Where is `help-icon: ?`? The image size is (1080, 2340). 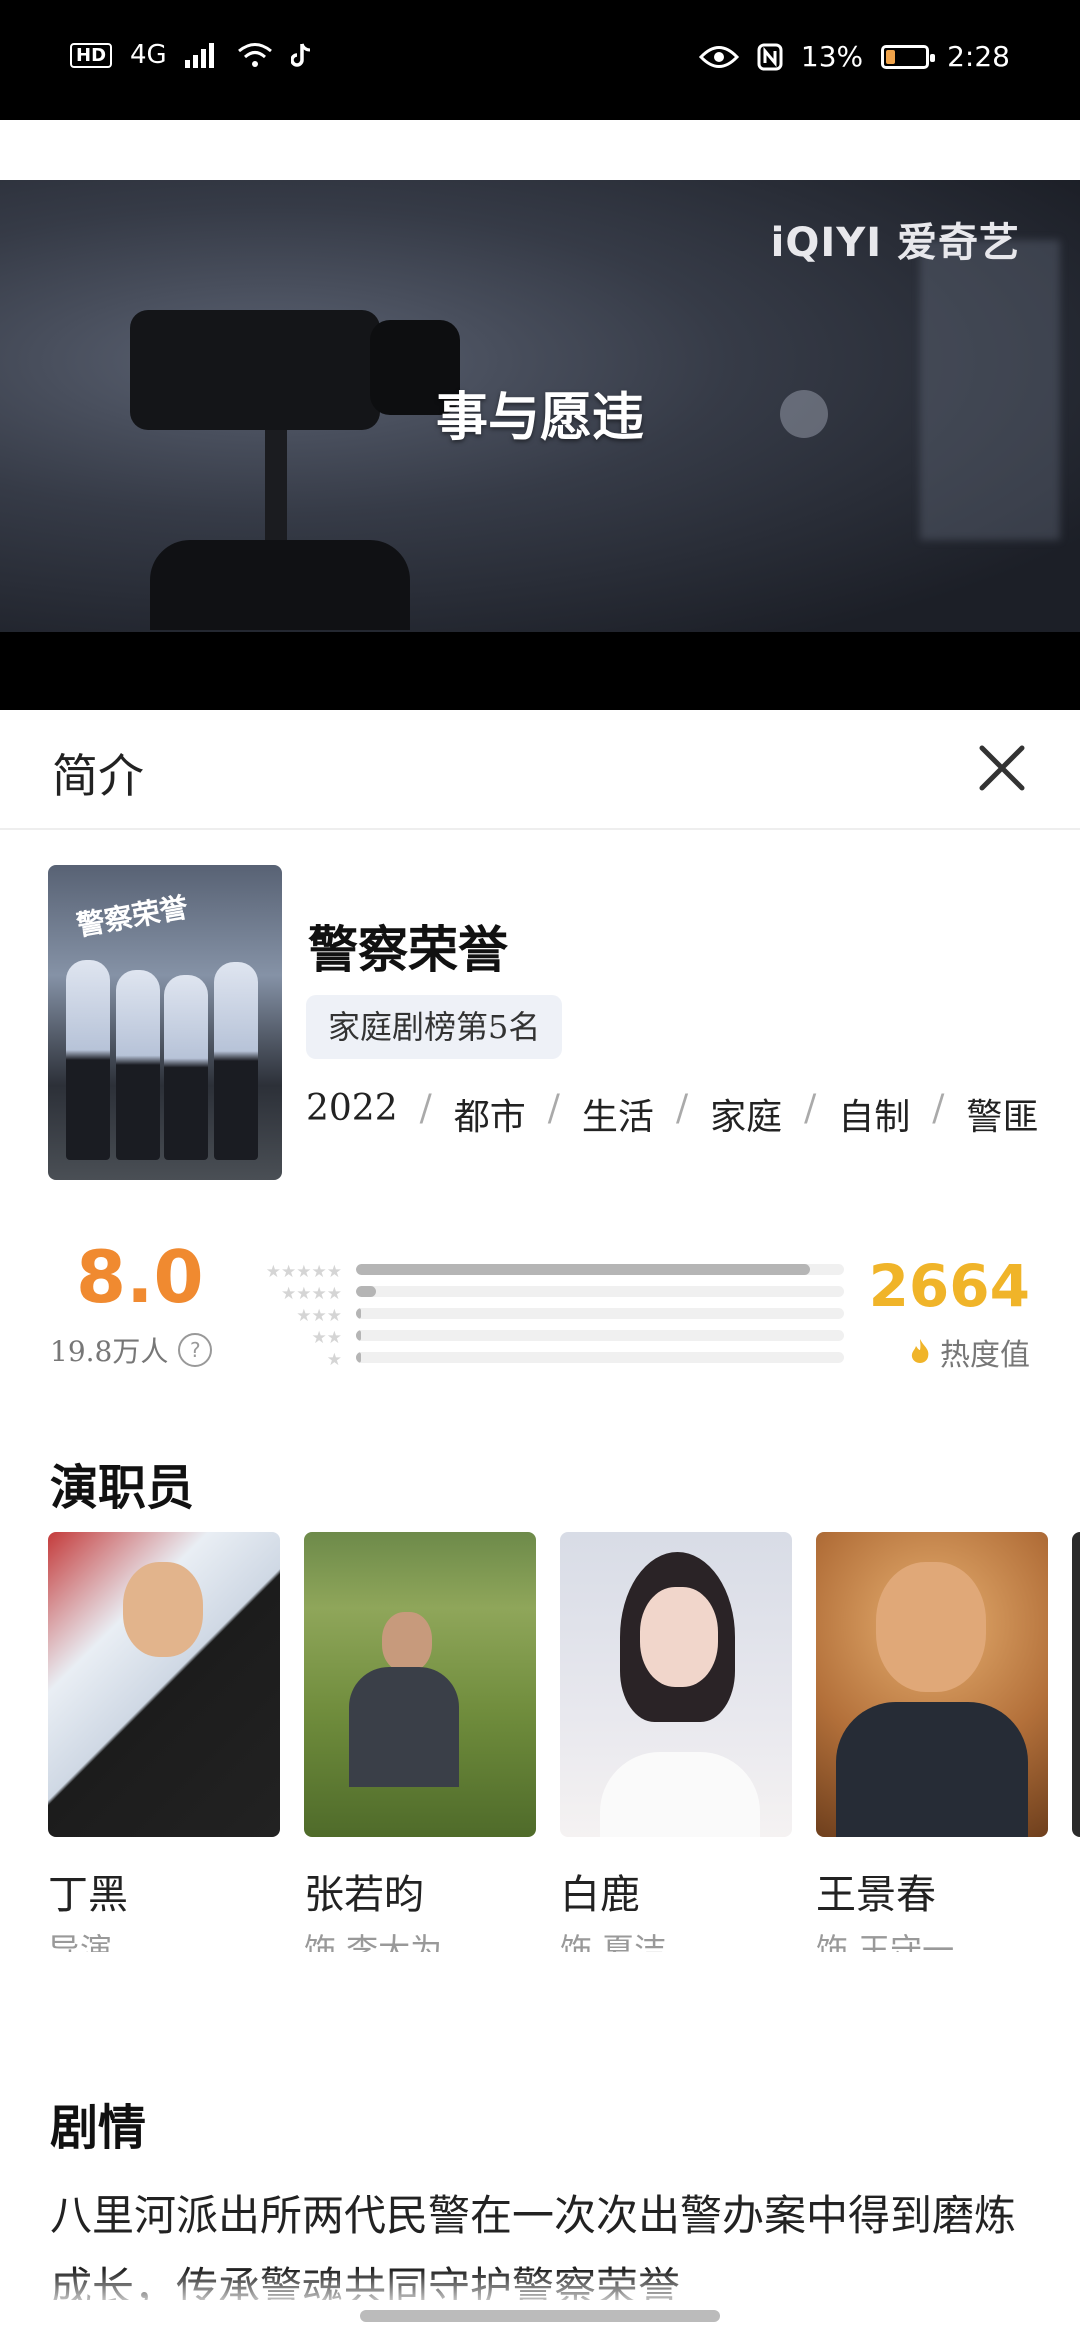
help-icon: ? is located at coordinates (195, 1350).